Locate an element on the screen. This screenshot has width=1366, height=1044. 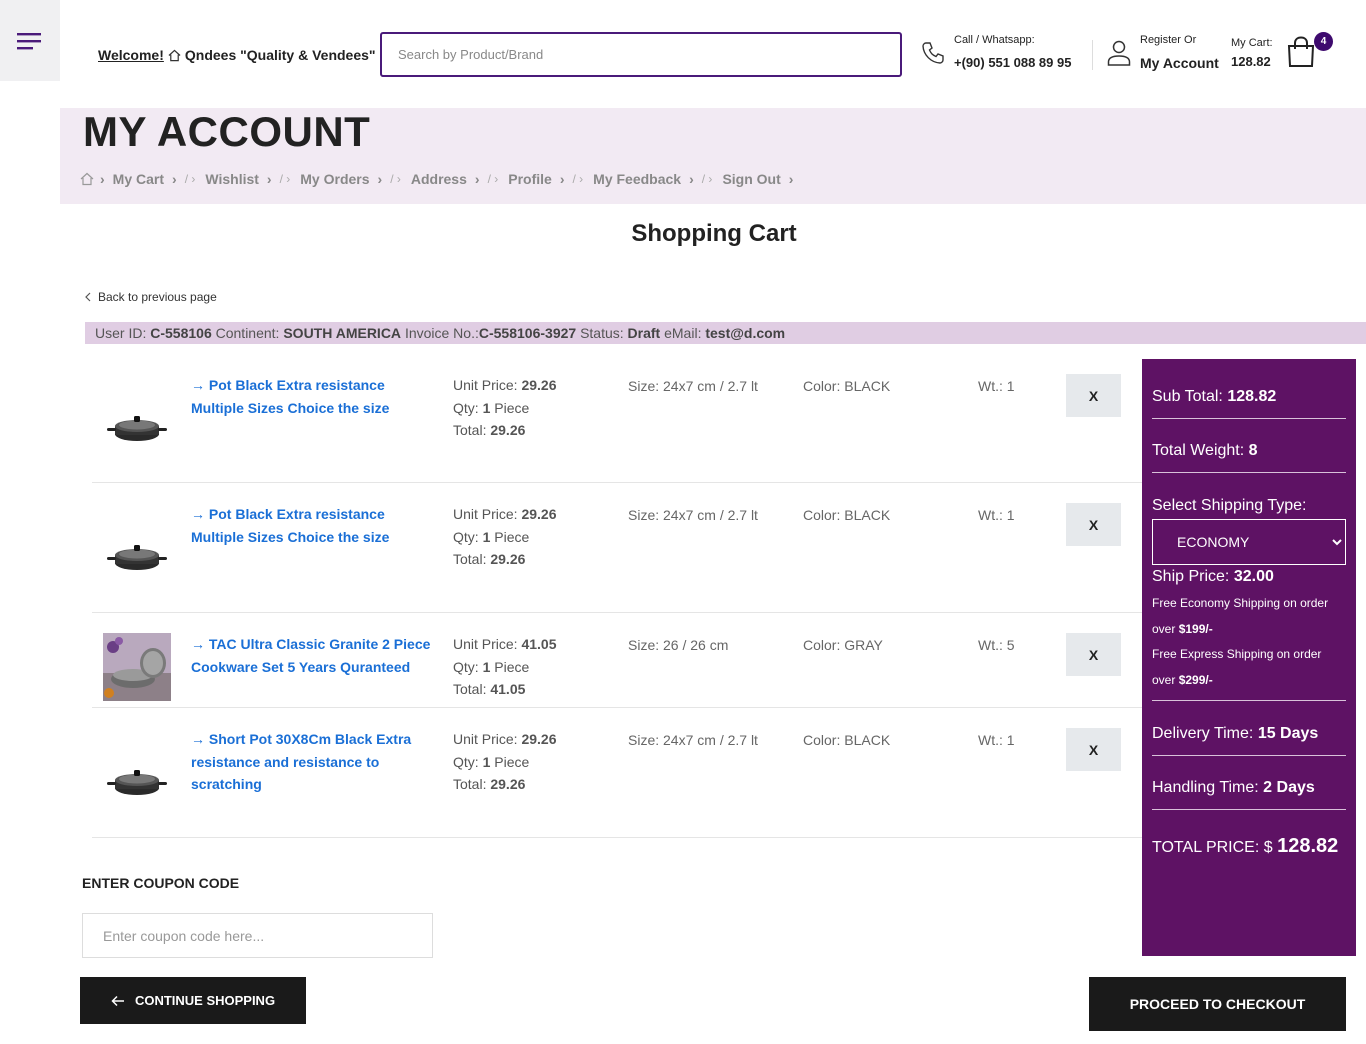
cart-label: My Cart: is located at coordinates (1252, 43).